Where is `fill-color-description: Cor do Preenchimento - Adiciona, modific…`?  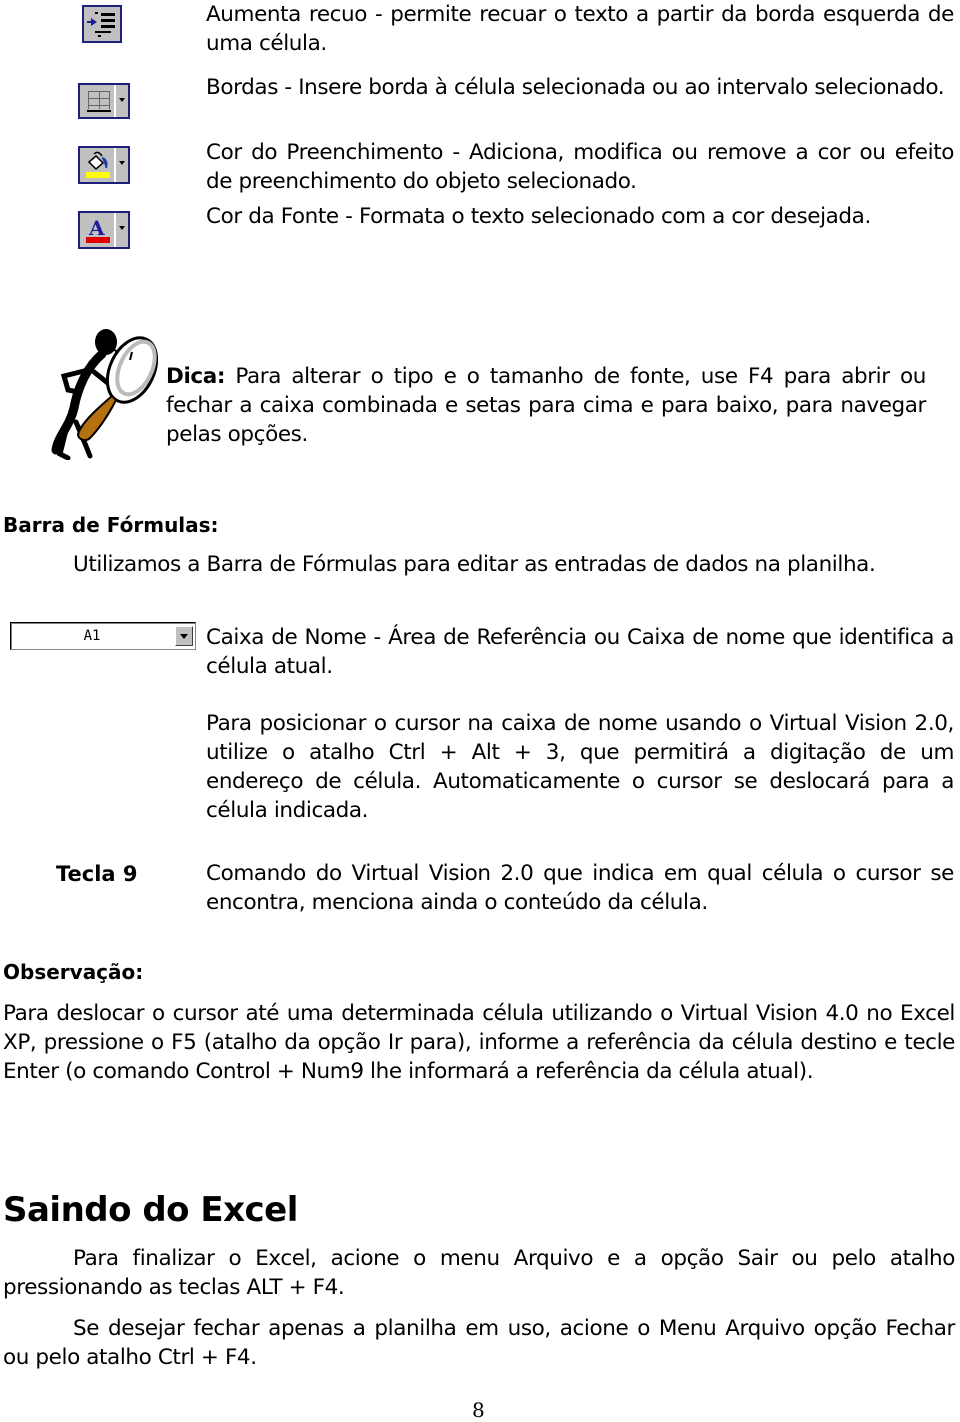 fill-color-description: Cor do Preenchimento - Adiciona, modific… is located at coordinates (580, 167).